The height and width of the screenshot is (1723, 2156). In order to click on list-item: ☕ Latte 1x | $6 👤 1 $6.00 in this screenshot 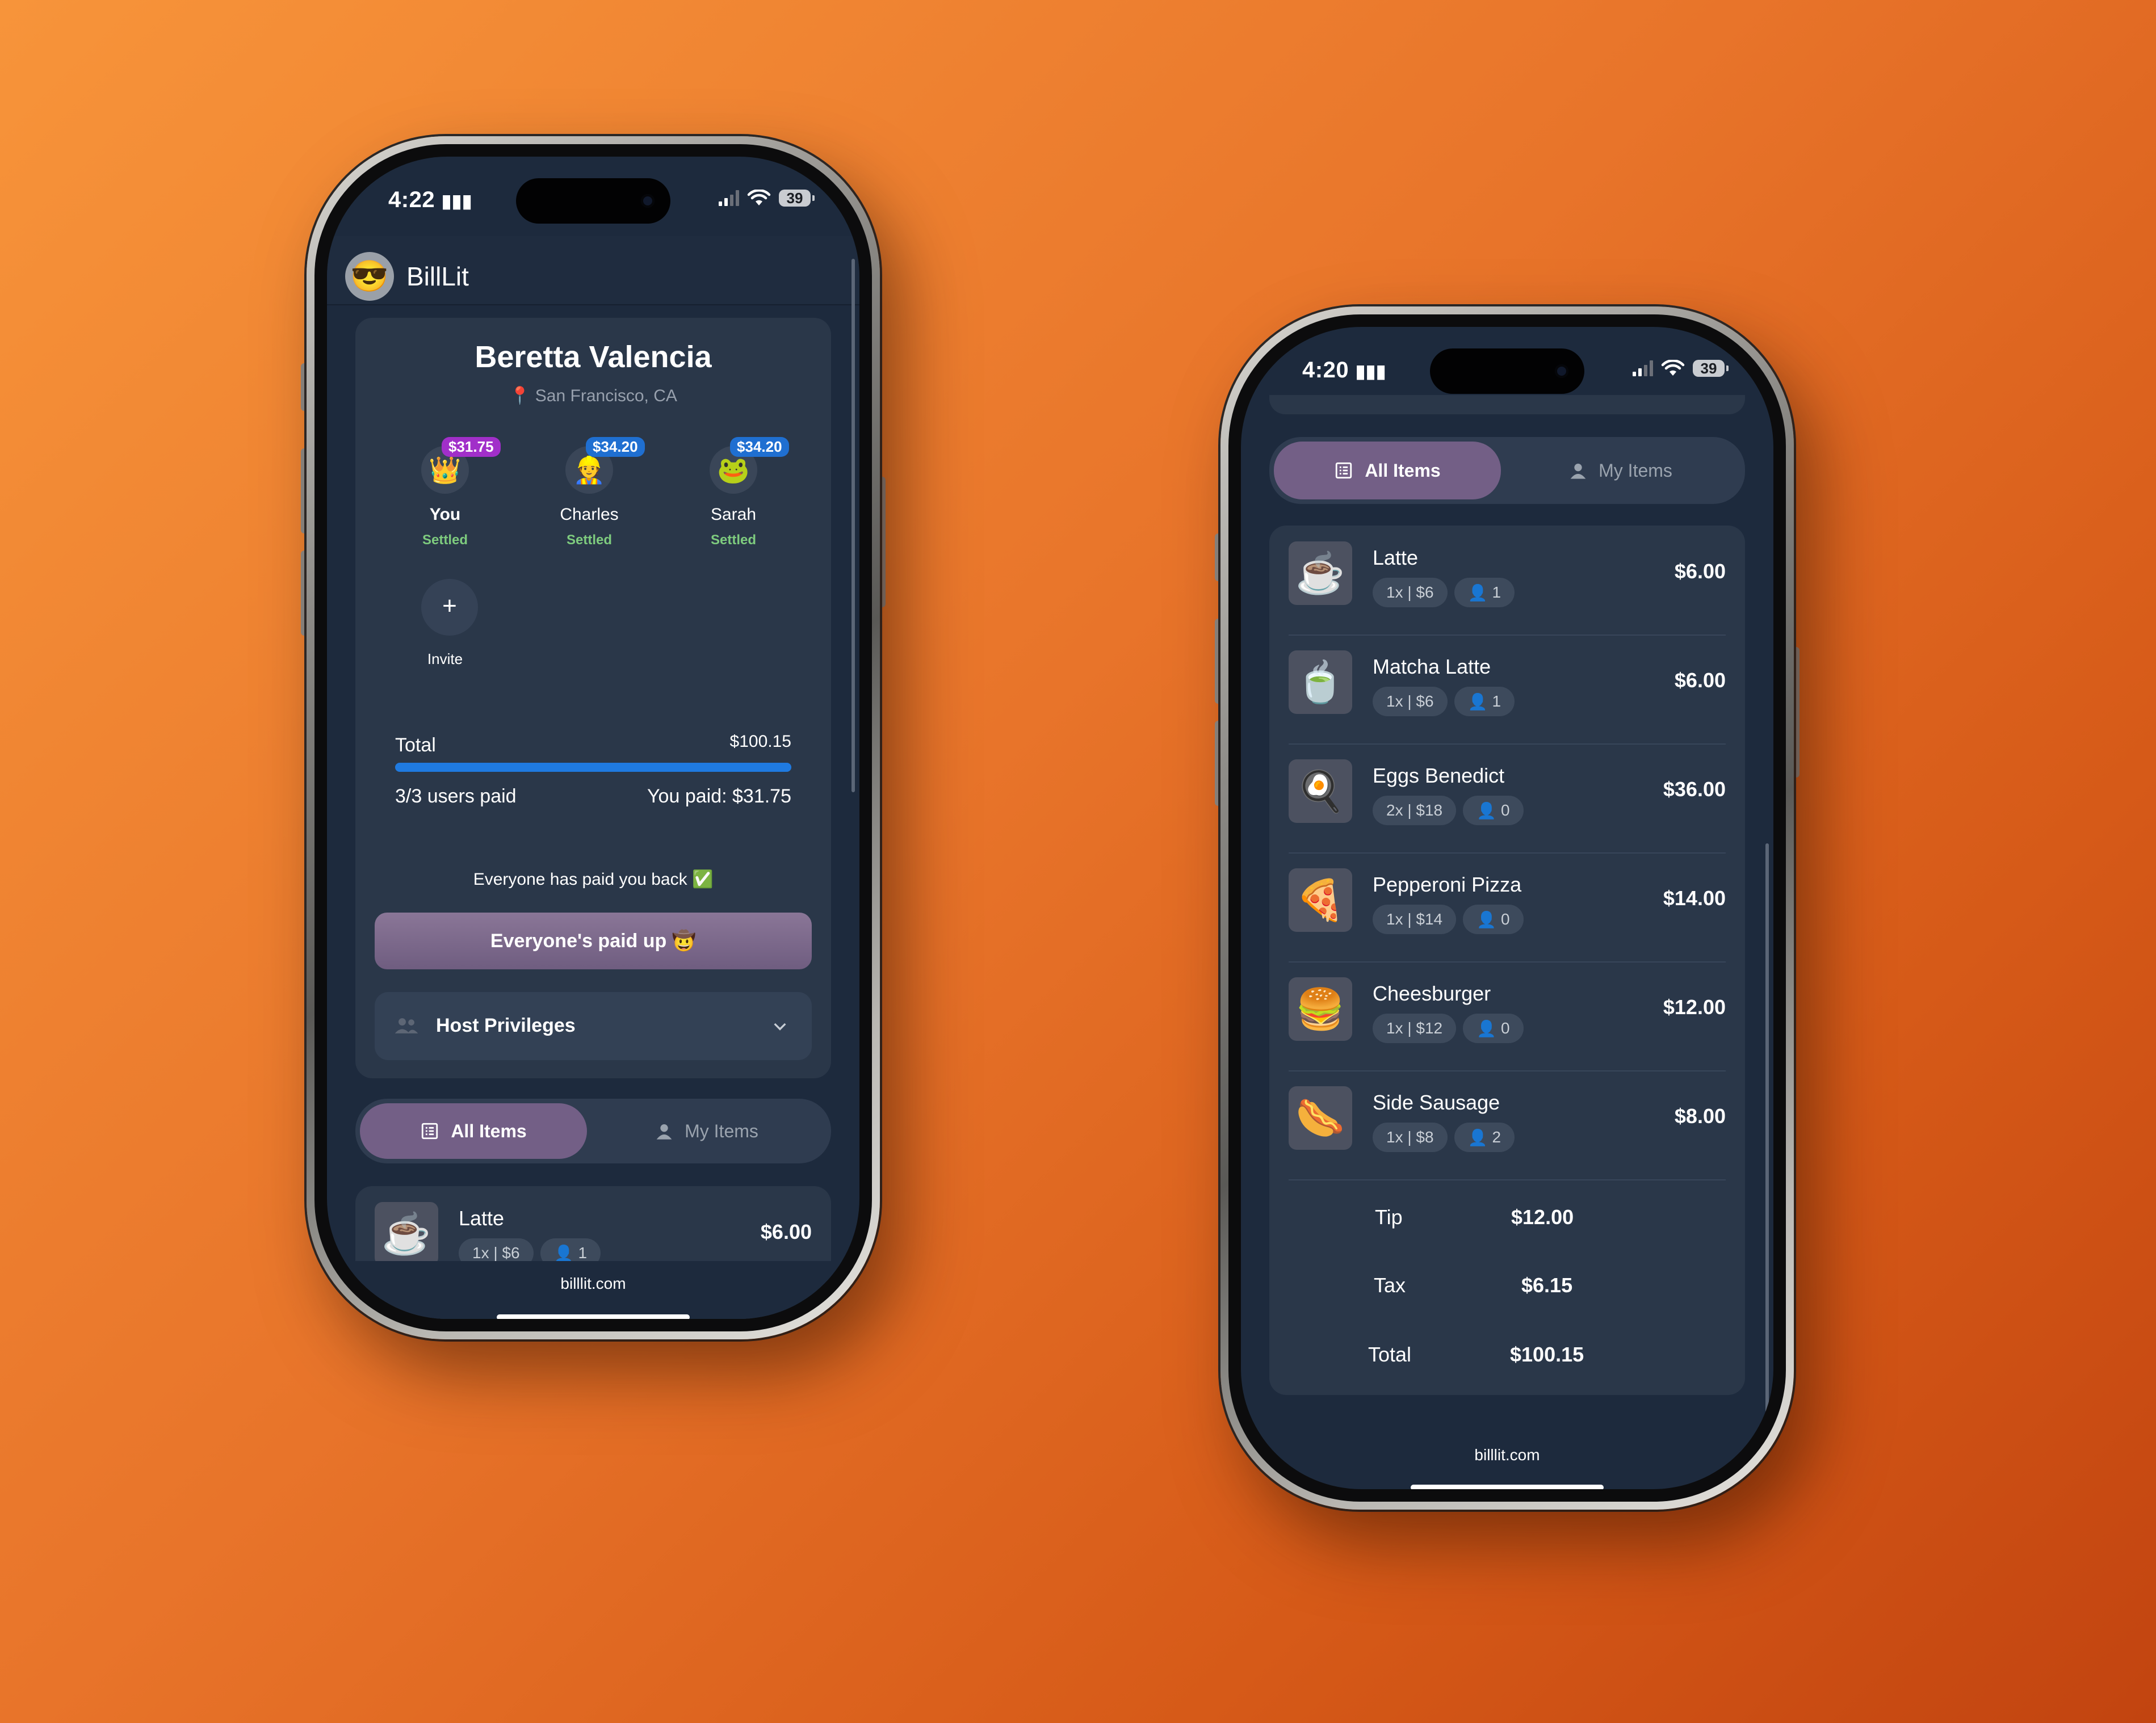, I will do `click(1507, 581)`.